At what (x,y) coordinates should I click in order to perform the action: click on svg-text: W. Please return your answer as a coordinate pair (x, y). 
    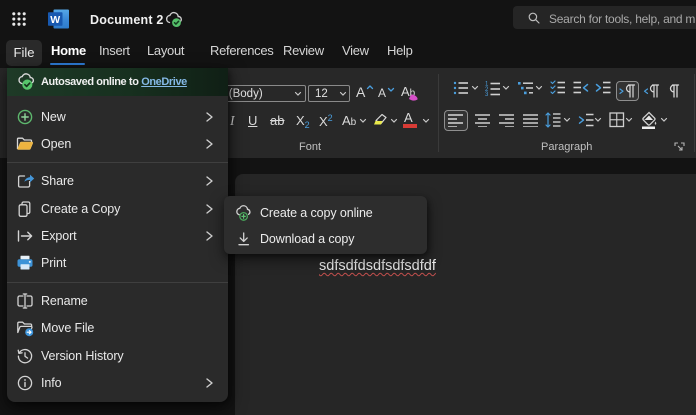
    Looking at the image, I should click on (55, 20).